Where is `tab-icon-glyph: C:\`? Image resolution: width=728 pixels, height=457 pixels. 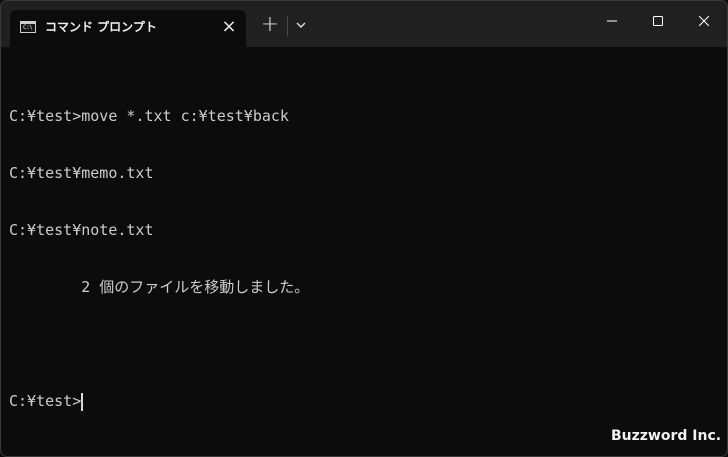 tab-icon-glyph: C:\ is located at coordinates (28, 27).